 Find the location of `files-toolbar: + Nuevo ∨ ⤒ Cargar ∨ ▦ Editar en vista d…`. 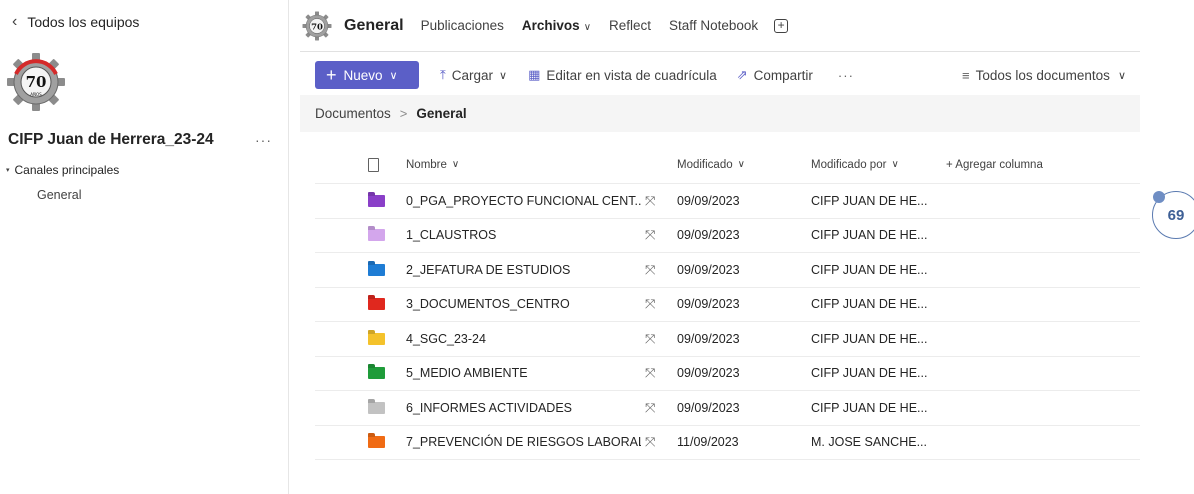

files-toolbar: + Nuevo ∨ ⤒ Cargar ∨ ▦ Editar en vista d… is located at coordinates (727, 75).